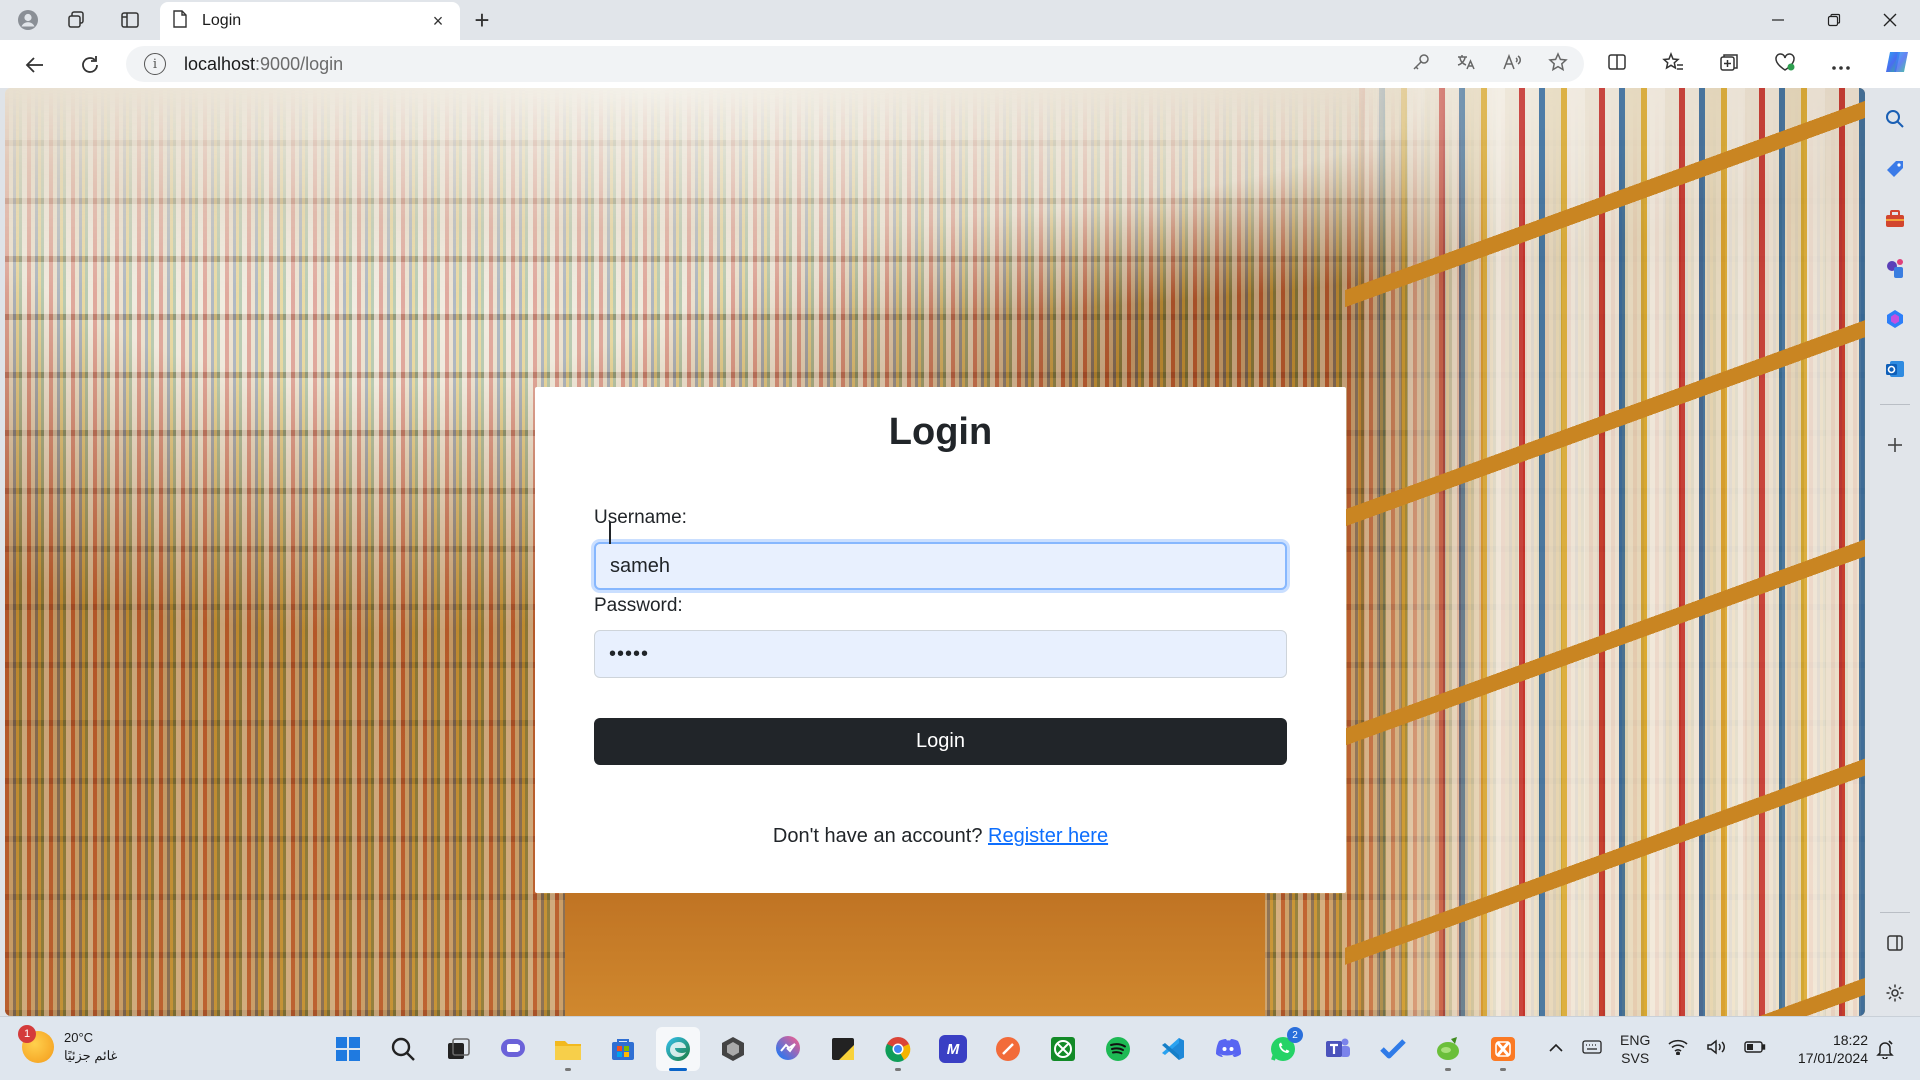  Describe the element at coordinates (1503, 1049) in the screenshot. I see `xampp-icon` at that location.